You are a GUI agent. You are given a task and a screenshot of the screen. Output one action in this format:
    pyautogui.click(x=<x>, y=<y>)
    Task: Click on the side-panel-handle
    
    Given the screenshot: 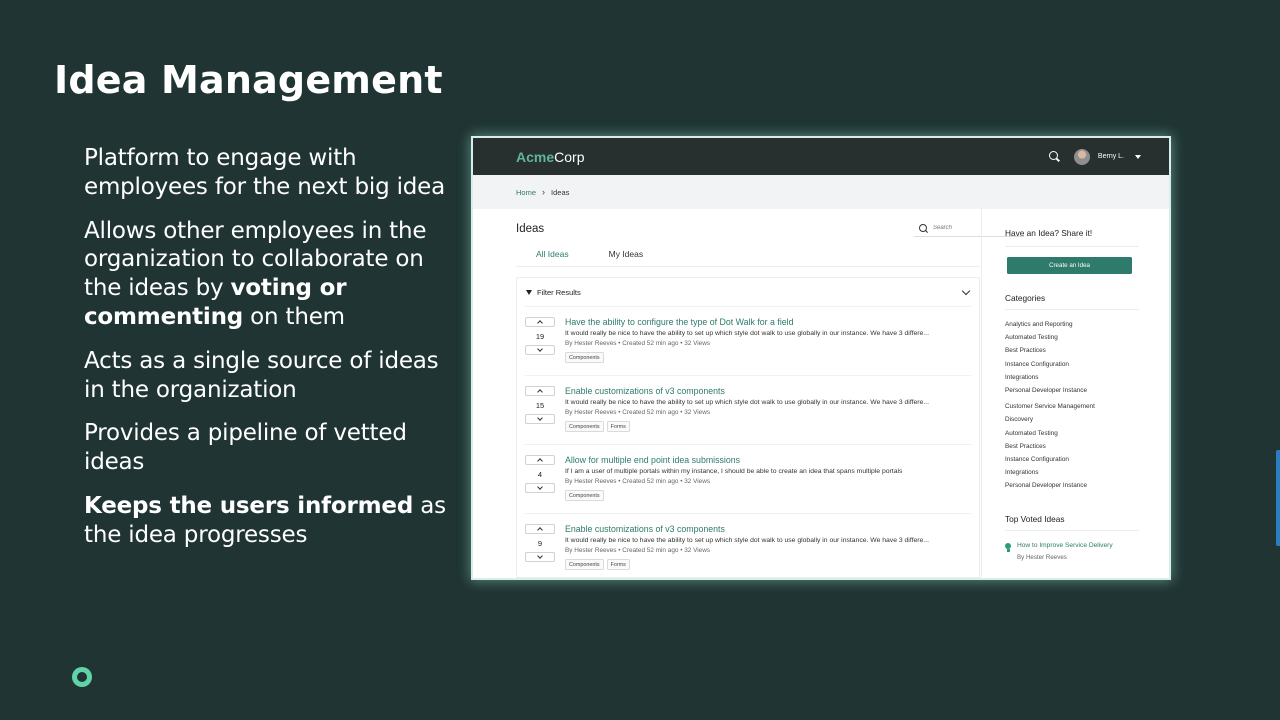 What is the action you would take?
    pyautogui.click(x=1278, y=498)
    